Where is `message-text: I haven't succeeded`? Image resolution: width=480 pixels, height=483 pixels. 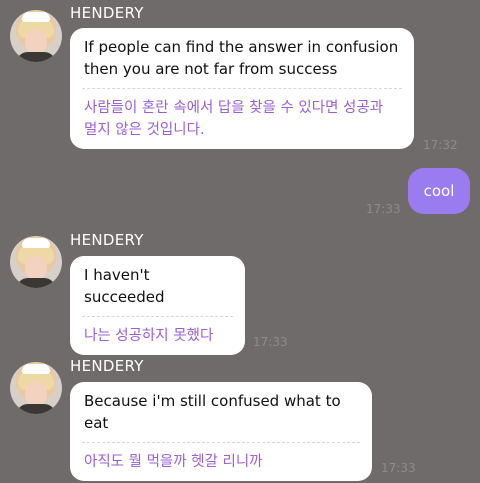
message-text: I haven't succeeded is located at coordinates (124, 286).